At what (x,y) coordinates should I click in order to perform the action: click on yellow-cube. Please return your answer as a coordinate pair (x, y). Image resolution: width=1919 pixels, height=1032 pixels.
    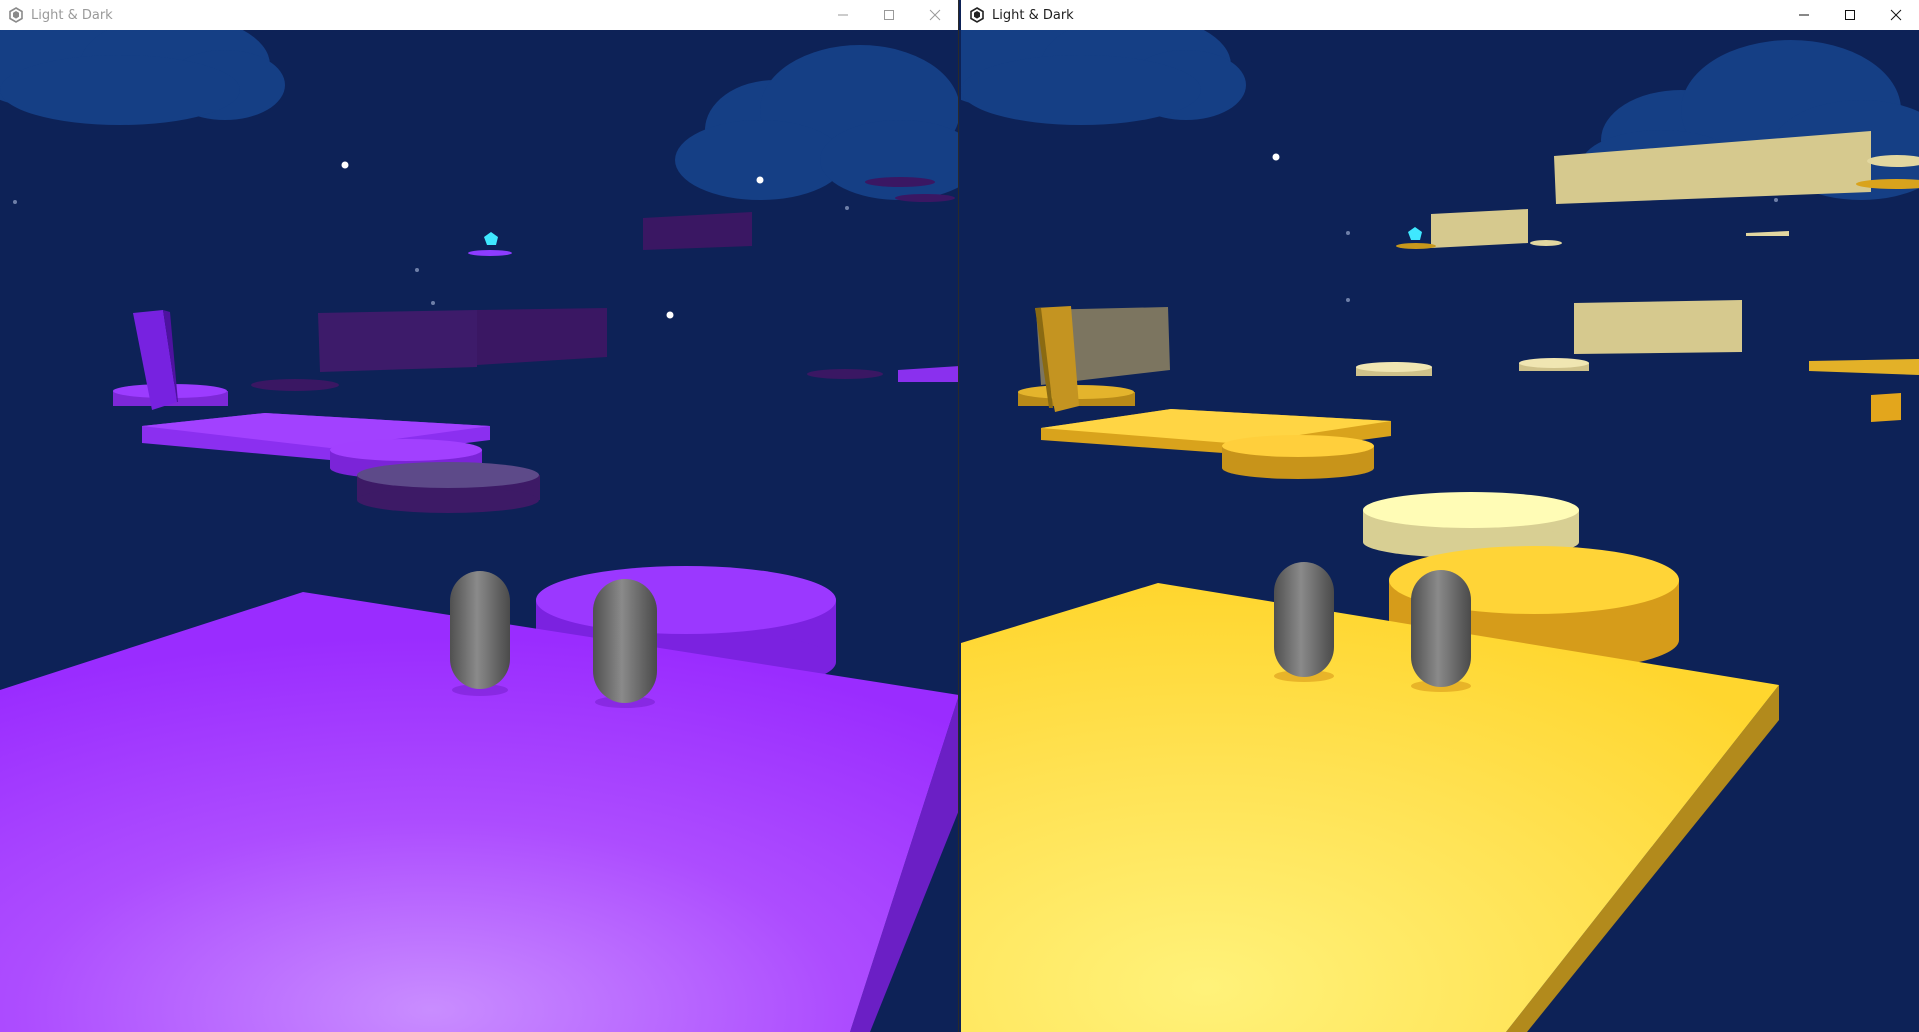
    Looking at the image, I should click on (1886, 407).